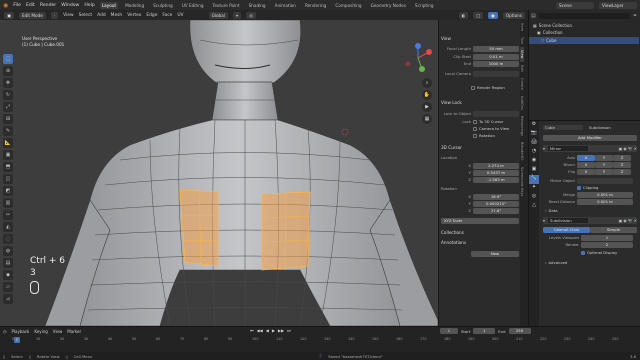 This screenshot has width=640, height=360. Describe the element at coordinates (546, 210) in the screenshot. I see `data-expand-icon: ›` at that location.